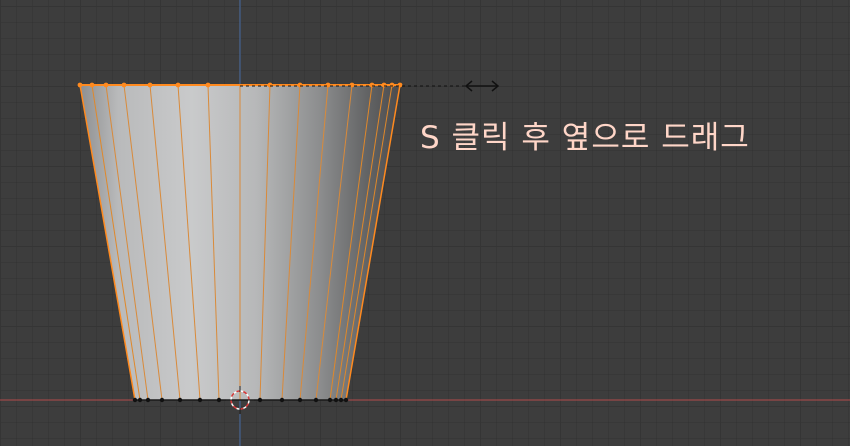 This screenshot has height=446, width=850. I want to click on instruction-annotation: S 클릭 후 옆으로 드래그, so click(585, 138).